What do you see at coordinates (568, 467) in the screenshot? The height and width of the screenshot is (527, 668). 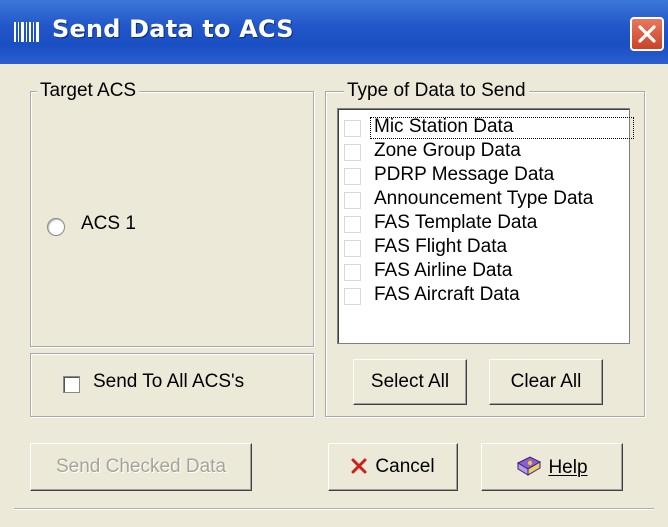 I see `help-label: Help` at bounding box center [568, 467].